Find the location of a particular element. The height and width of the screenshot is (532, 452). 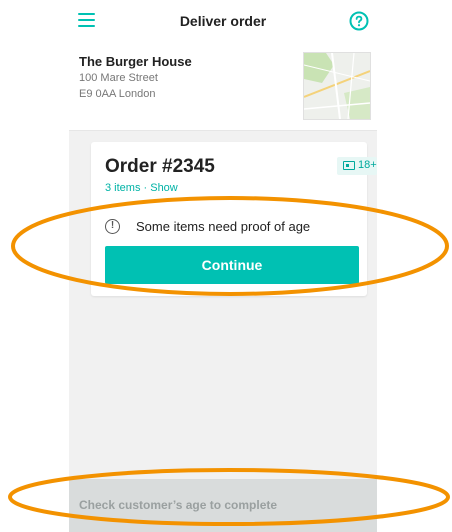

top-app-bar: Deliver order is located at coordinates (223, 22).